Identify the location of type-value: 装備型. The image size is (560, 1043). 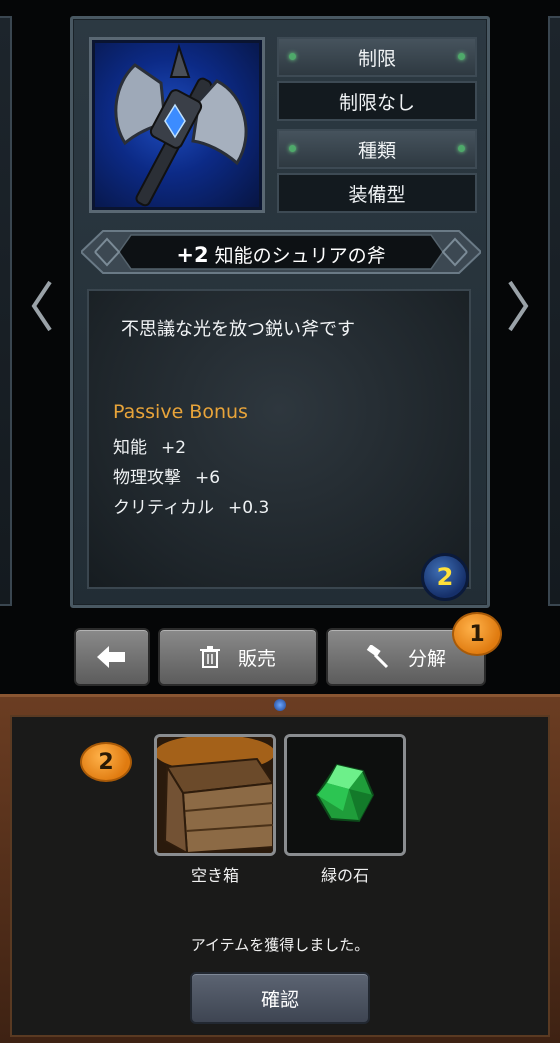
(377, 194).